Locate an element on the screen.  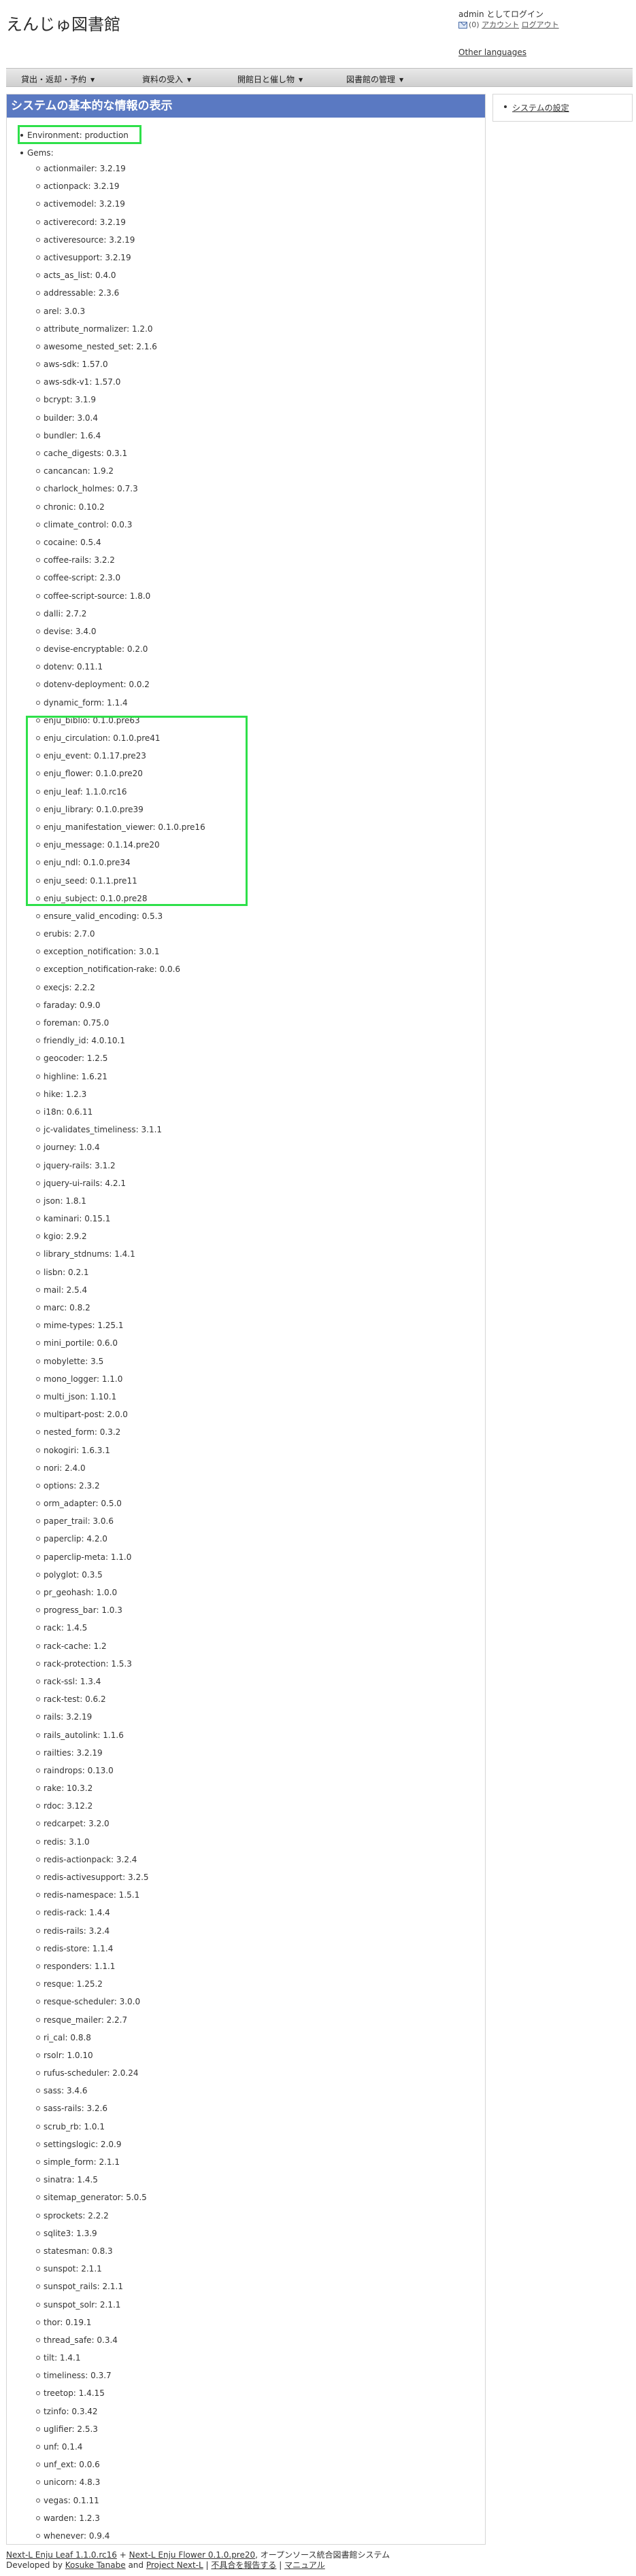
gem-list-item: sass: 3.4.6 is located at coordinates (116, 2091).